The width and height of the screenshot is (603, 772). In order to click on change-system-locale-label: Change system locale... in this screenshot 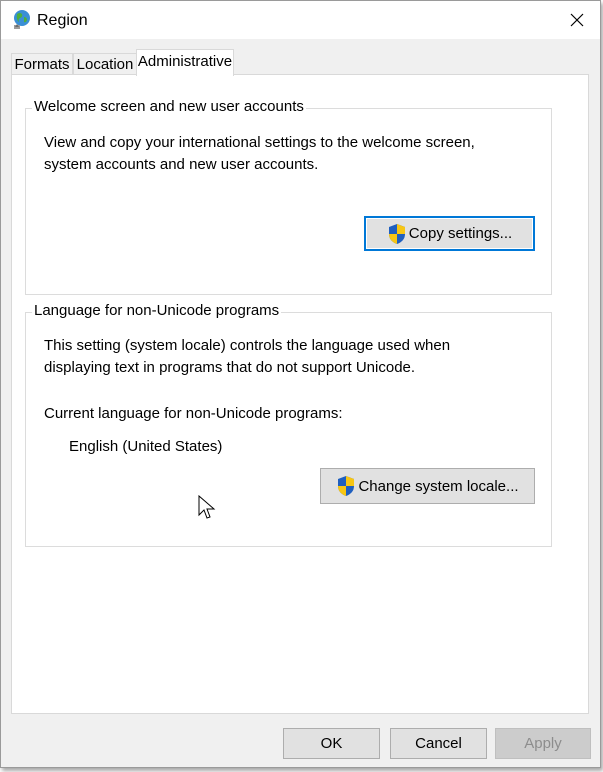, I will do `click(438, 486)`.